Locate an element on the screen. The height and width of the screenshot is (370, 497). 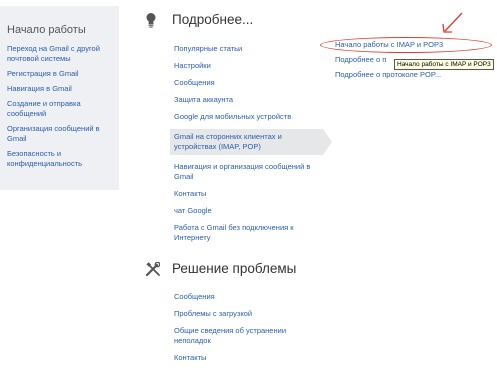
nav-item-account-security: Защита аккаунта is located at coordinates (244, 100).